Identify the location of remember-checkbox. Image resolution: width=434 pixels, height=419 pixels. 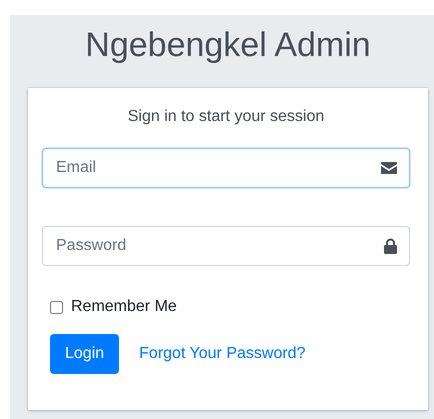
(56, 307).